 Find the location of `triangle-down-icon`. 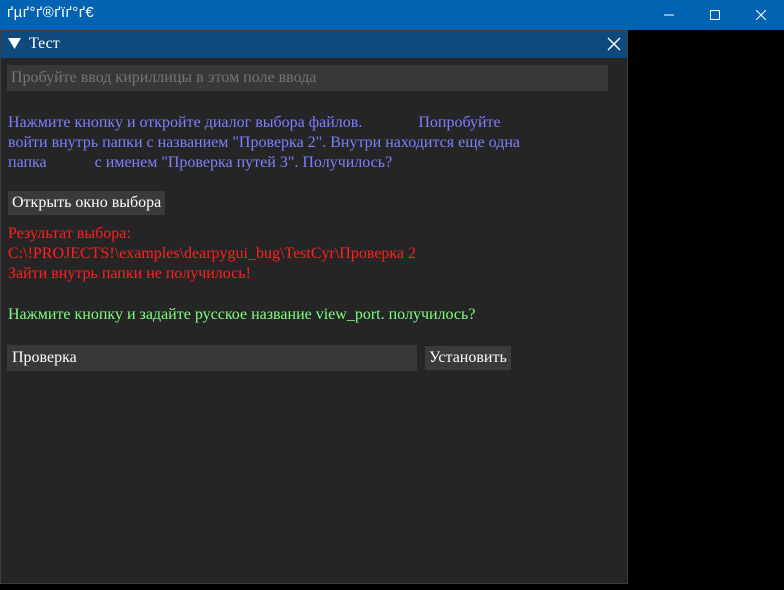

triangle-down-icon is located at coordinates (14, 44).